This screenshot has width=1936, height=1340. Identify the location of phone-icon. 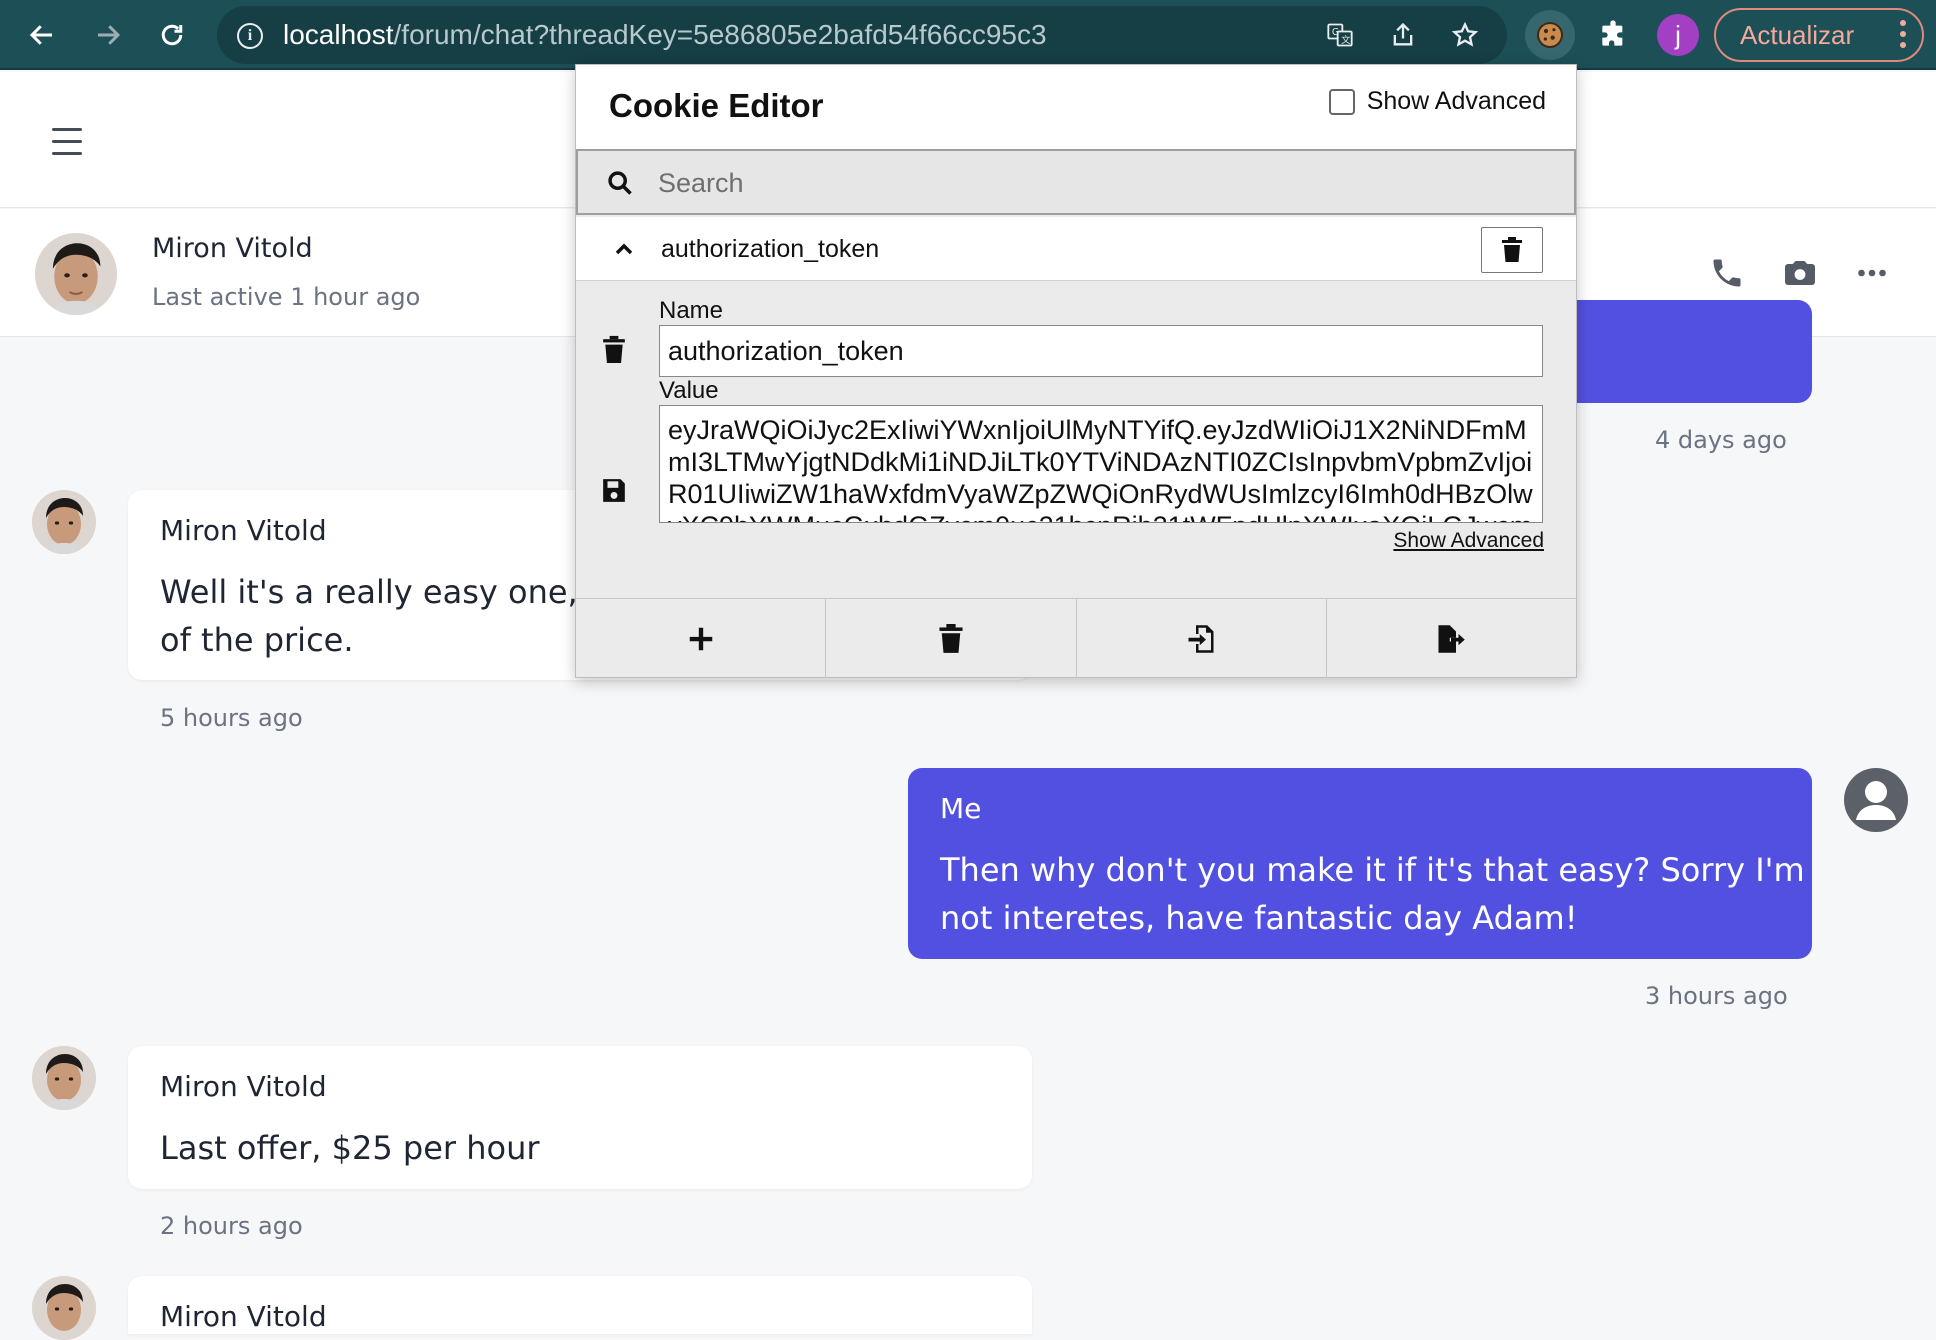
(1727, 273).